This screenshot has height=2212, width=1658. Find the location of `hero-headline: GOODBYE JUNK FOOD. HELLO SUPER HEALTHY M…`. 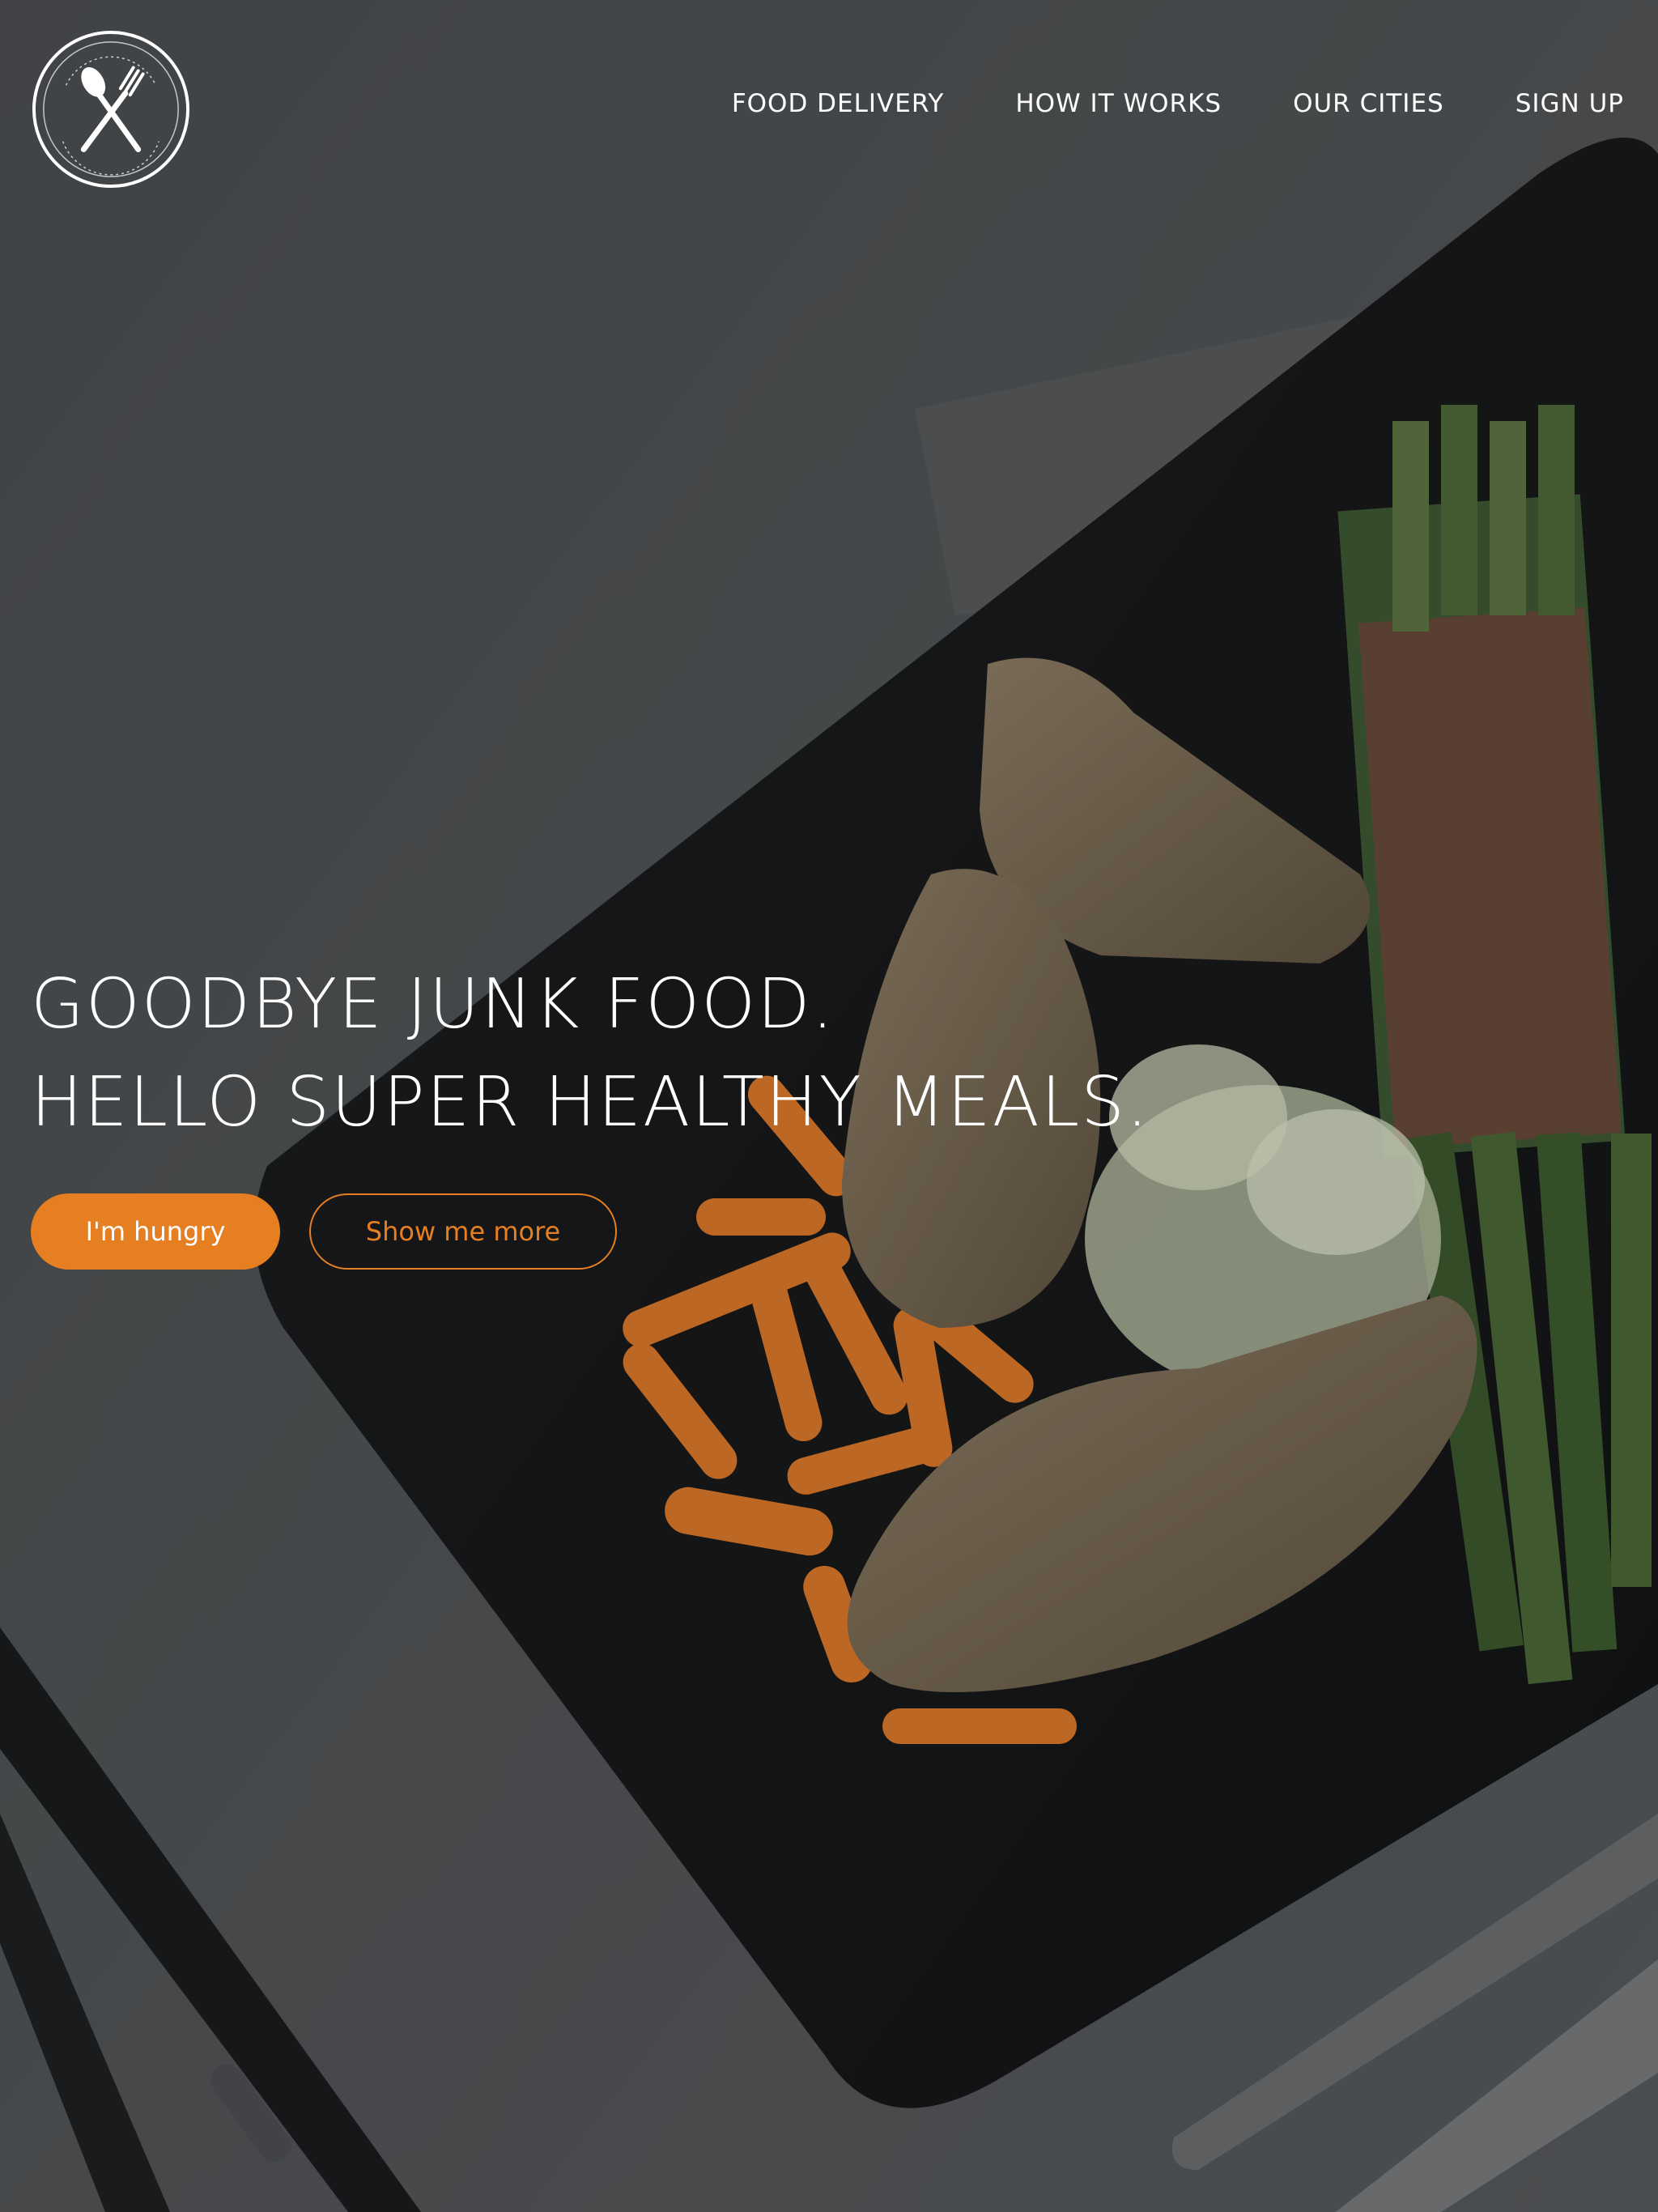

hero-headline: GOODBYE JUNK FOOD. HELLO SUPER HEALTHY M… is located at coordinates (719, 1053).